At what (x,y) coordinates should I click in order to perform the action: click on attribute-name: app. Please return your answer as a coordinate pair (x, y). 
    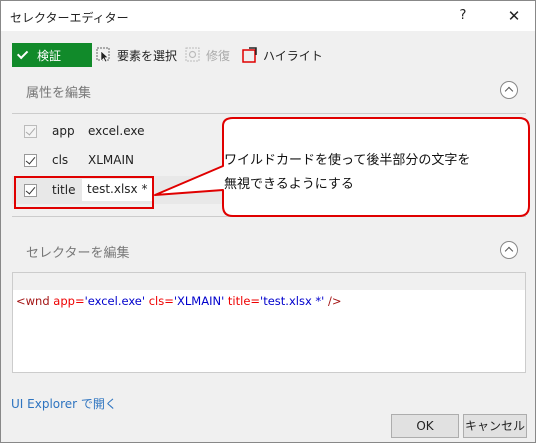
    Looking at the image, I should click on (63, 131).